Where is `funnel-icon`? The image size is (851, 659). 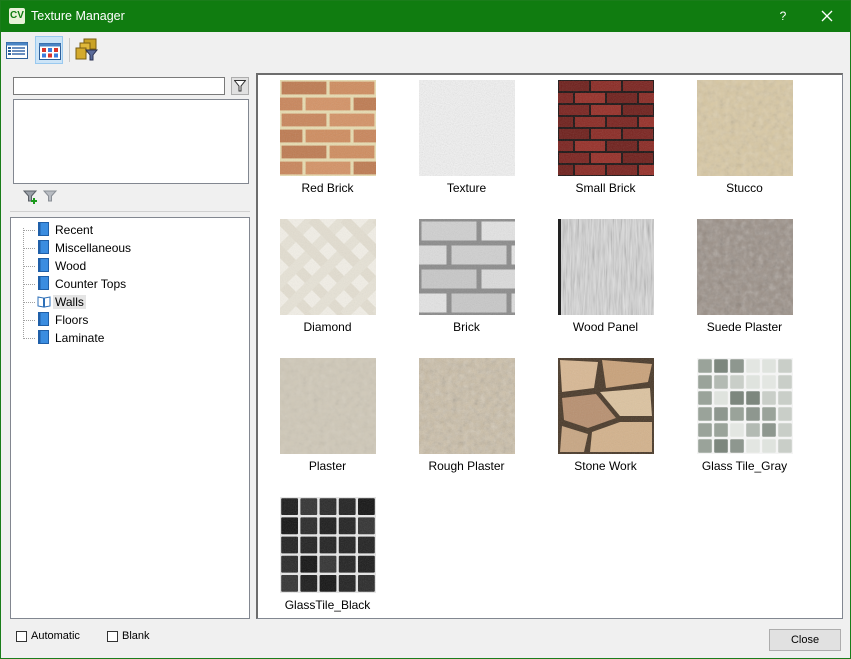
funnel-icon is located at coordinates (240, 86).